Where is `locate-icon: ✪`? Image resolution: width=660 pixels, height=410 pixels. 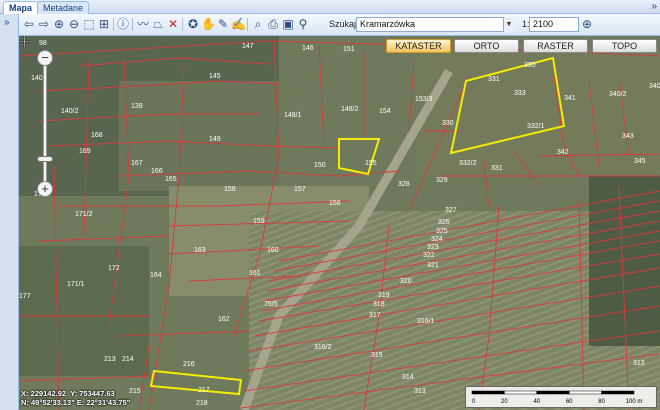
locate-icon: ✪ is located at coordinates (193, 24).